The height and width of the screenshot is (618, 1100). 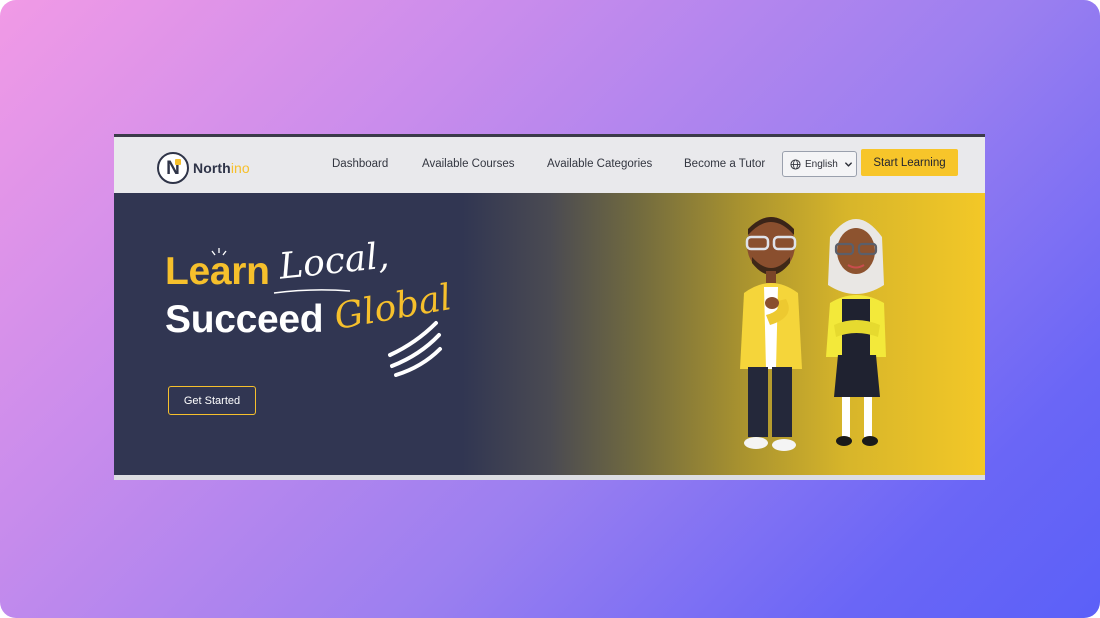 I want to click on brand-name: Northino, so click(x=221, y=168).